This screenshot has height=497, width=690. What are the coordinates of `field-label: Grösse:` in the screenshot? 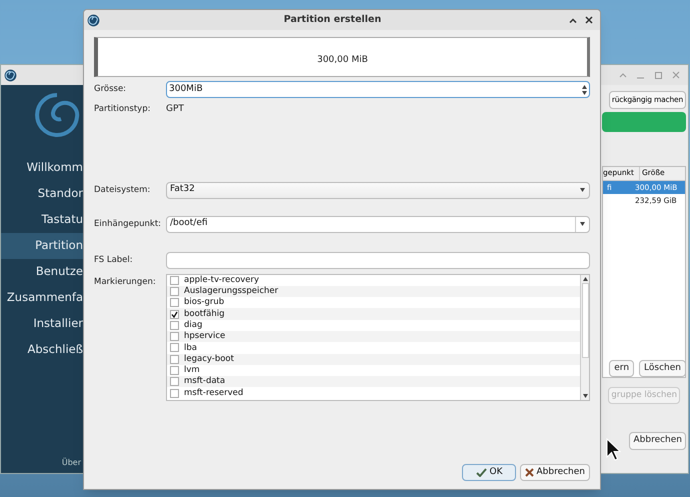 It's located at (111, 89).